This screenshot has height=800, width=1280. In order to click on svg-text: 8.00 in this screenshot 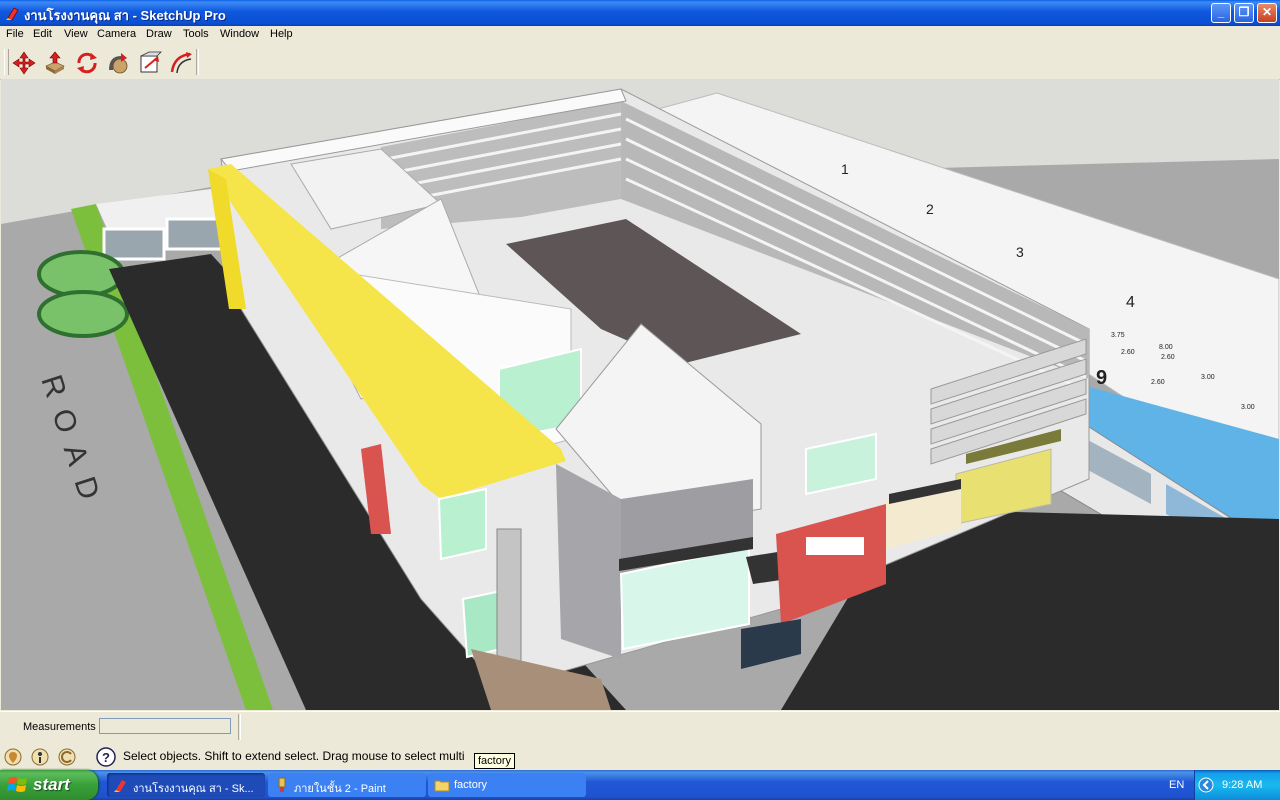, I will do `click(1166, 347)`.